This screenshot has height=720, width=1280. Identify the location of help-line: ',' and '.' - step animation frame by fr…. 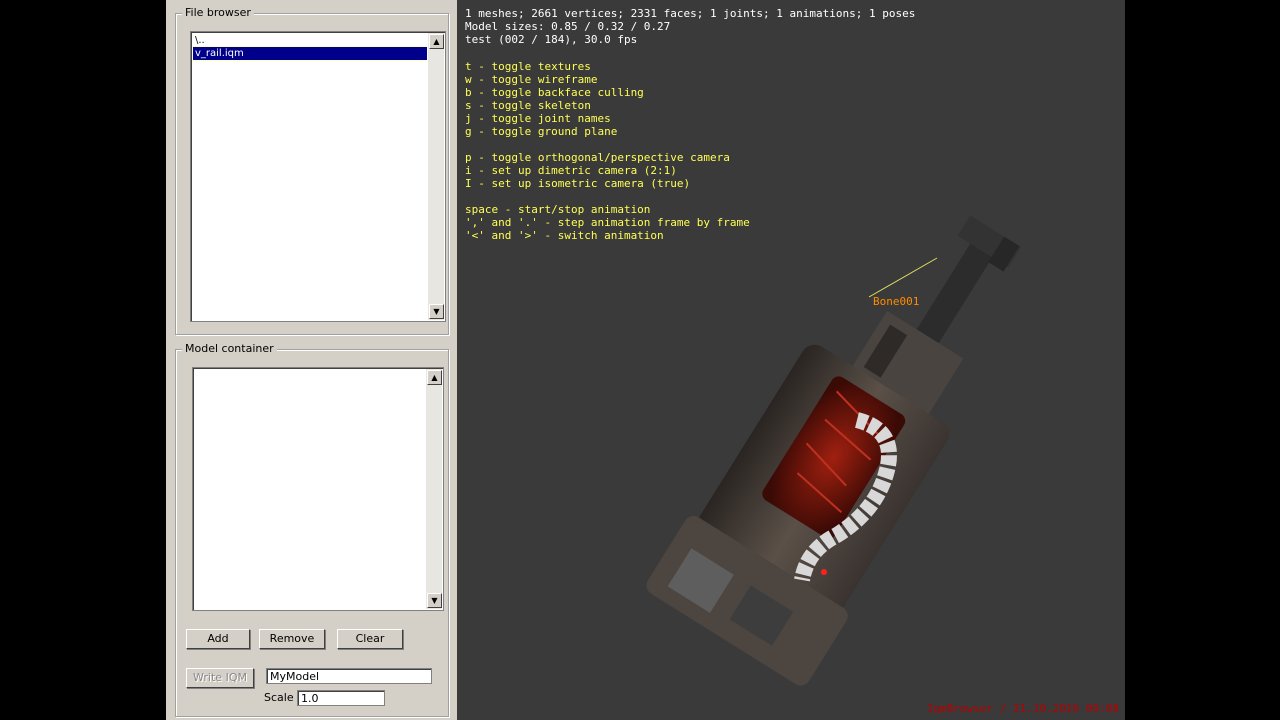
(607, 222).